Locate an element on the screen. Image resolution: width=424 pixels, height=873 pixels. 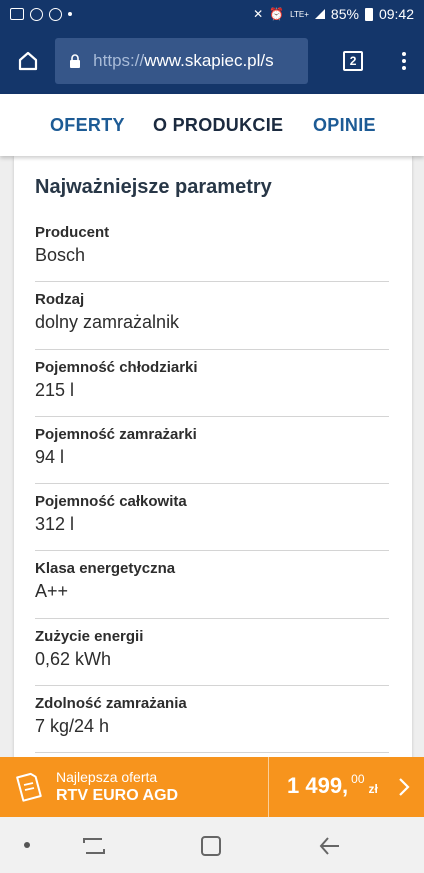
nav-hide-dot is located at coordinates (27, 845).